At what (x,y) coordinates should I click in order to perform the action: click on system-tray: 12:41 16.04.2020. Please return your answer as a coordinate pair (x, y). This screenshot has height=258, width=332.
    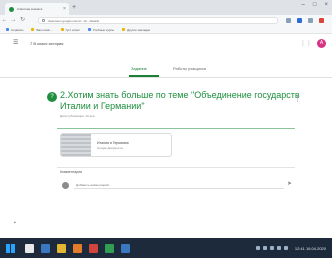
    Looking at the image, I should click on (290, 248).